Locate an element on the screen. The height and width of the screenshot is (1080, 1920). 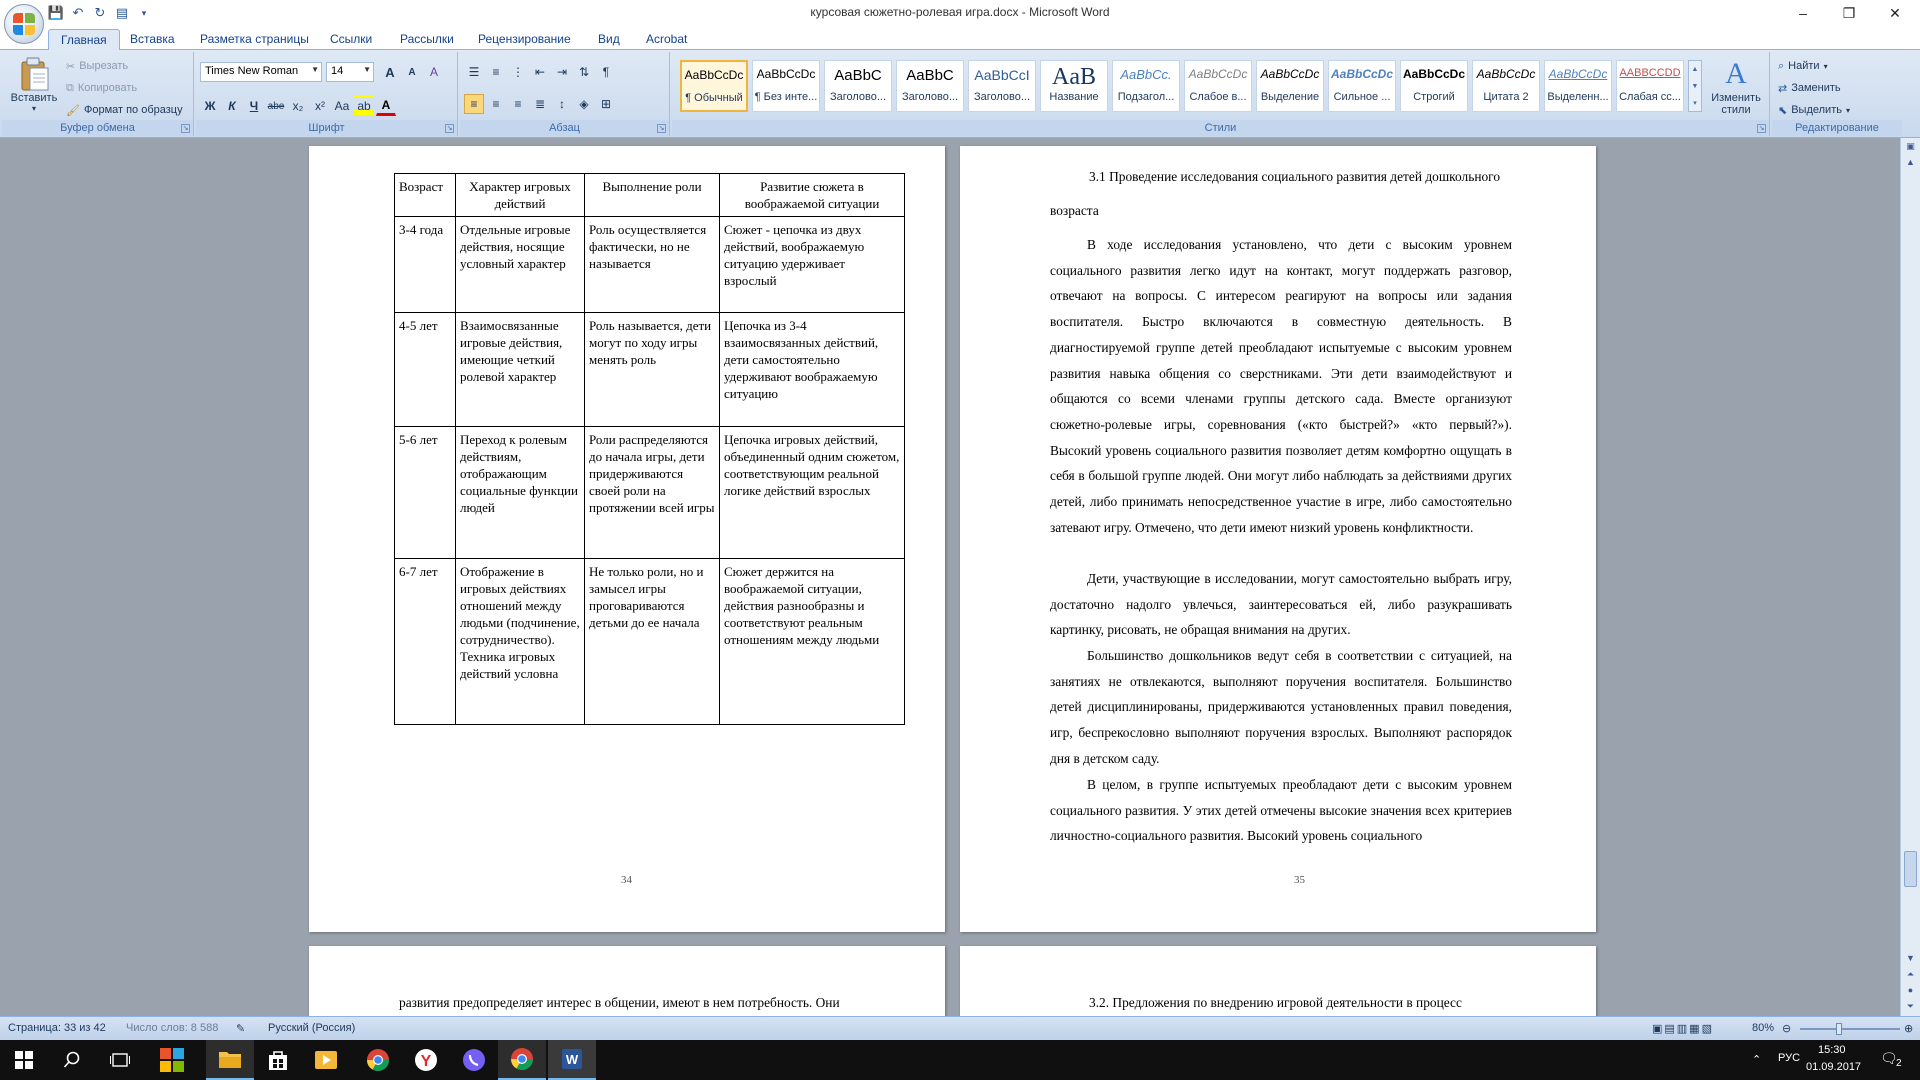
file-explorer-icon is located at coordinates (230, 1060).